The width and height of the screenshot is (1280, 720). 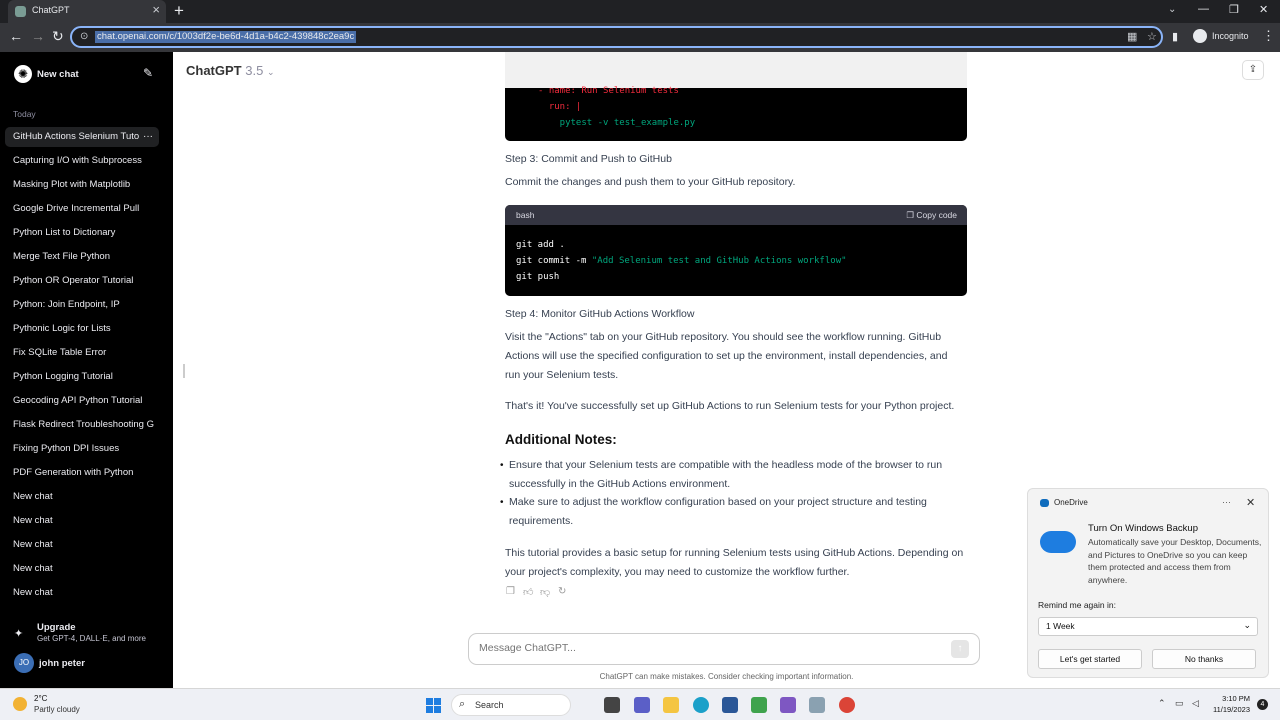 I want to click on weather-condition: Partly cloudy, so click(x=57, y=709).